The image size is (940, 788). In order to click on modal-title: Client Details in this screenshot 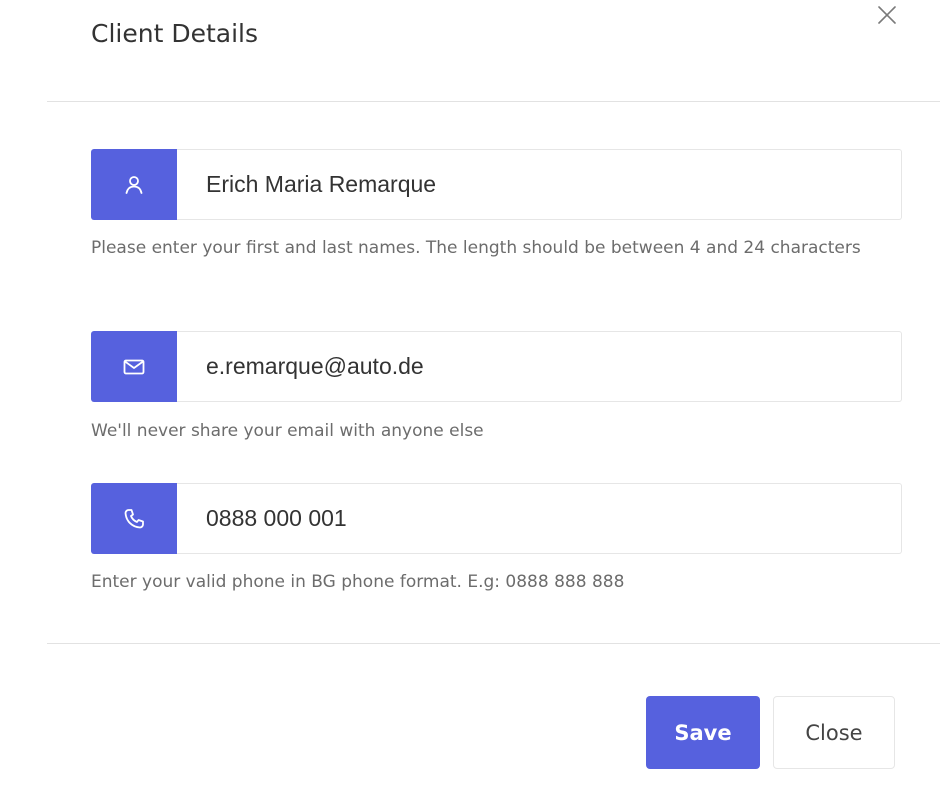, I will do `click(174, 33)`.